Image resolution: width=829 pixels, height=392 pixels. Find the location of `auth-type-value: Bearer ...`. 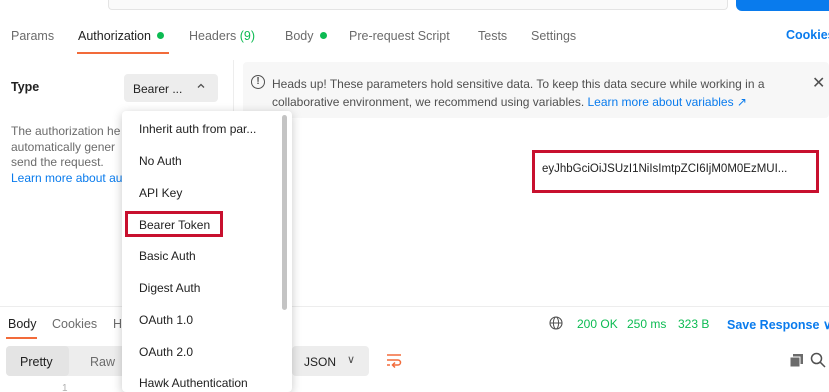

auth-type-value: Bearer ... is located at coordinates (158, 89).